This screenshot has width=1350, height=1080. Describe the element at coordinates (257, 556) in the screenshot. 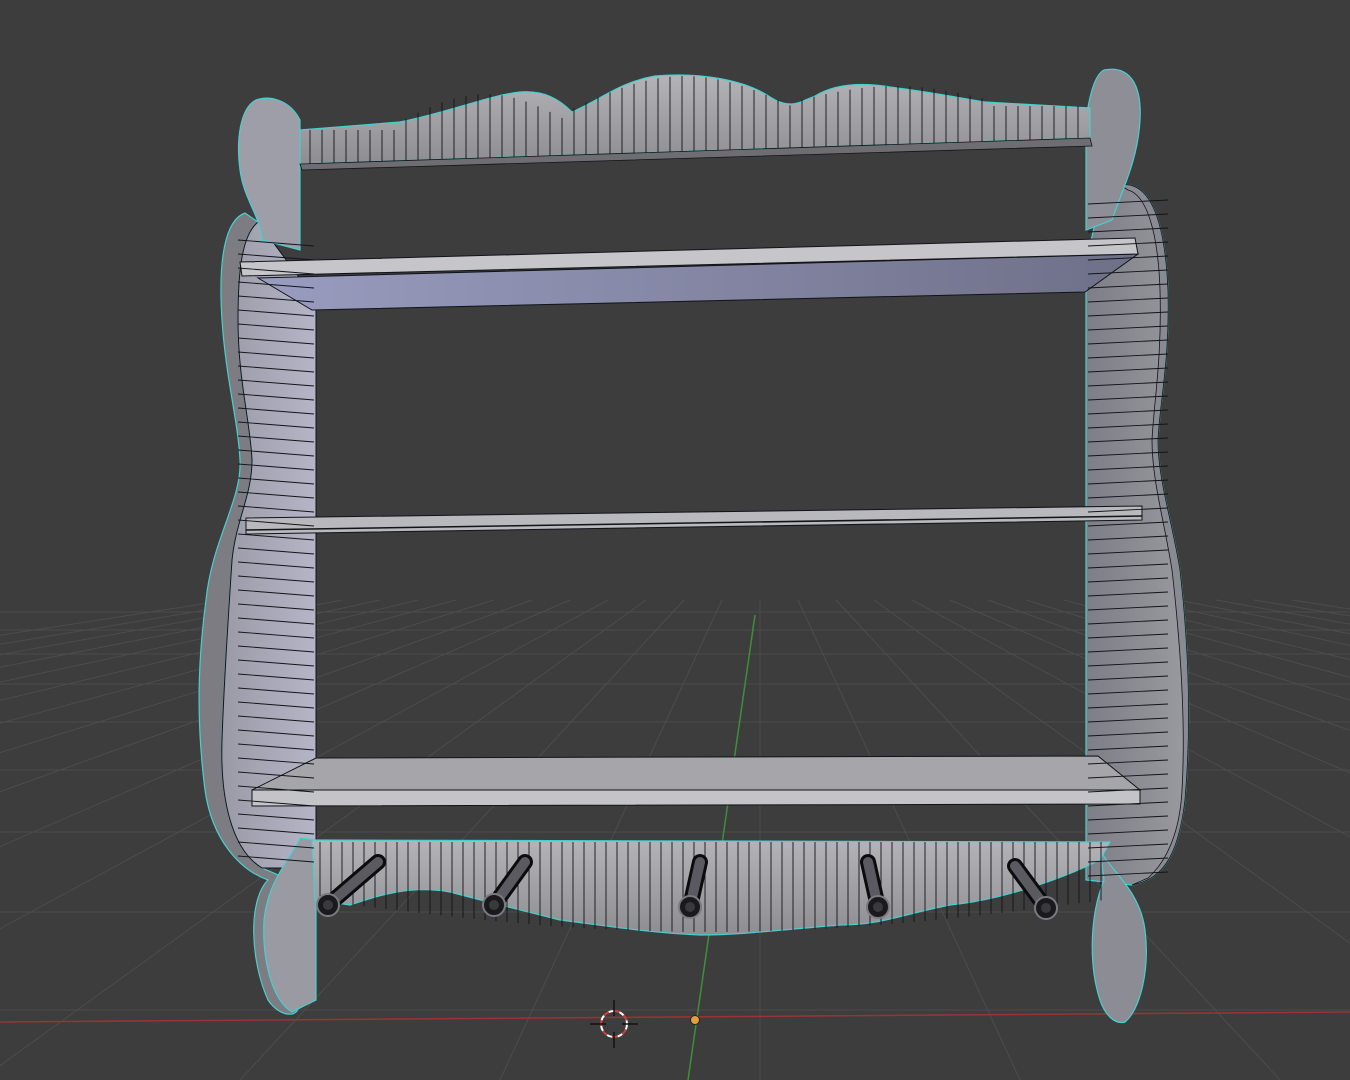

I see `left-side-panel` at that location.